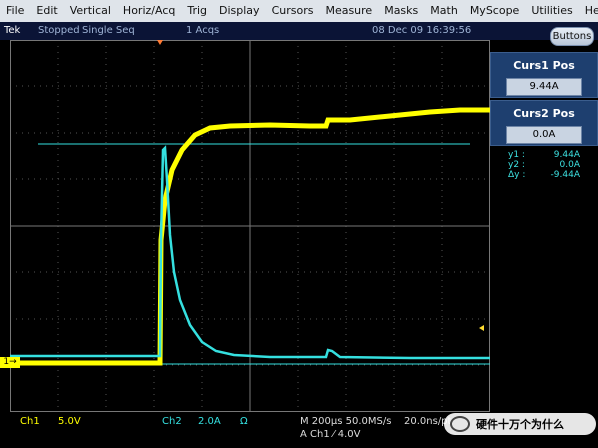  Describe the element at coordinates (59, 30) in the screenshot. I see `acq-state: Stopped` at that location.